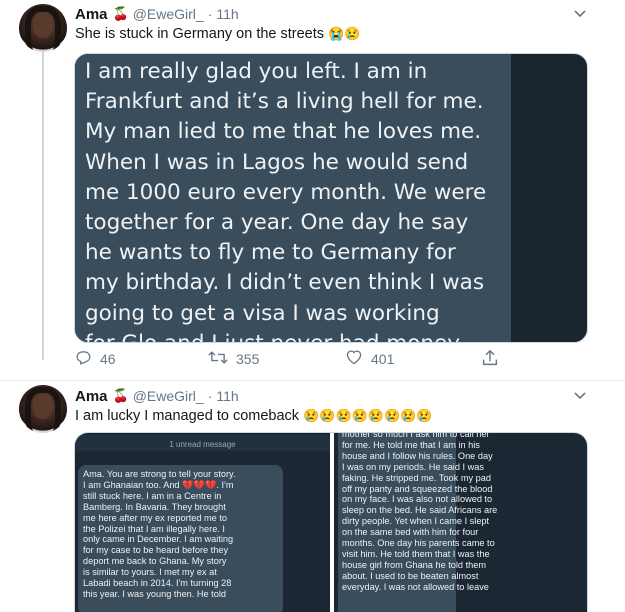  What do you see at coordinates (222, 359) in the screenshot?
I see `retweet-icon` at bounding box center [222, 359].